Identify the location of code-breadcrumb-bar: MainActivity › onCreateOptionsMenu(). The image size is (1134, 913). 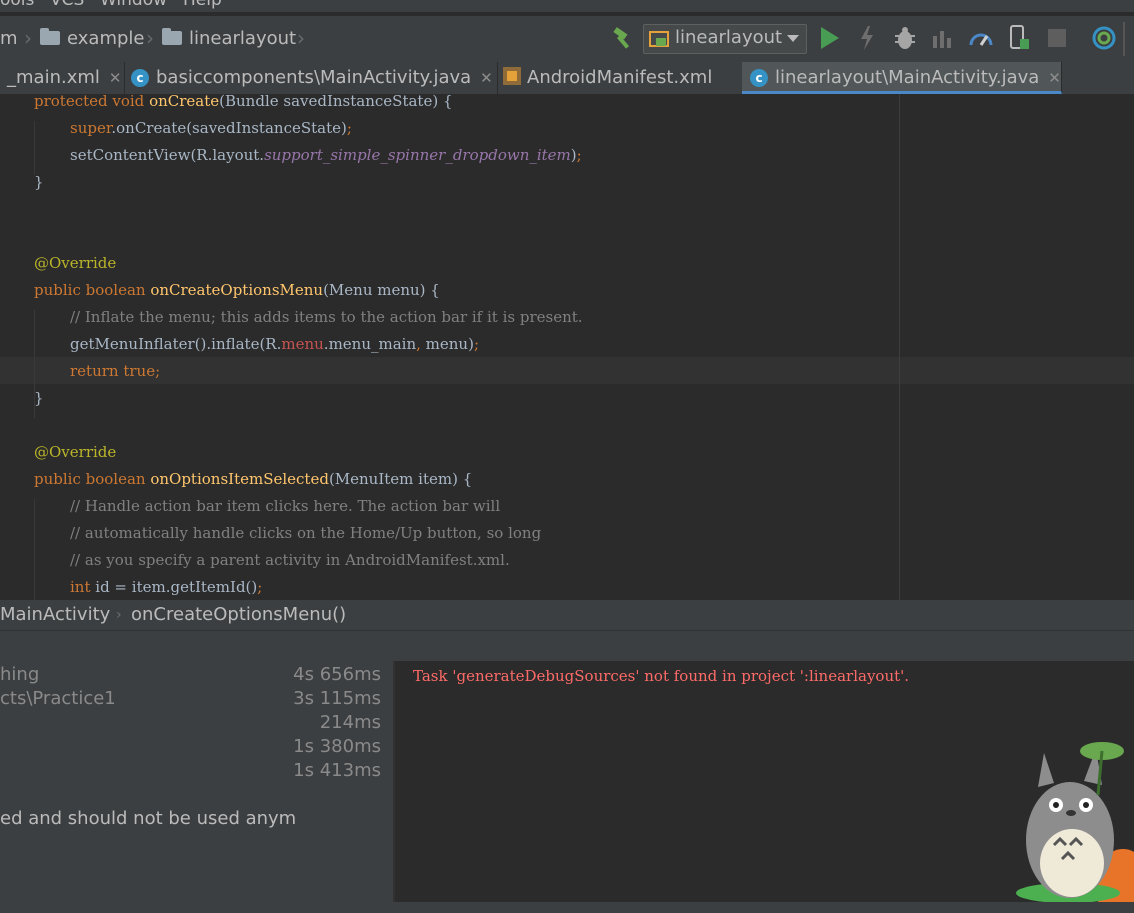
(567, 615).